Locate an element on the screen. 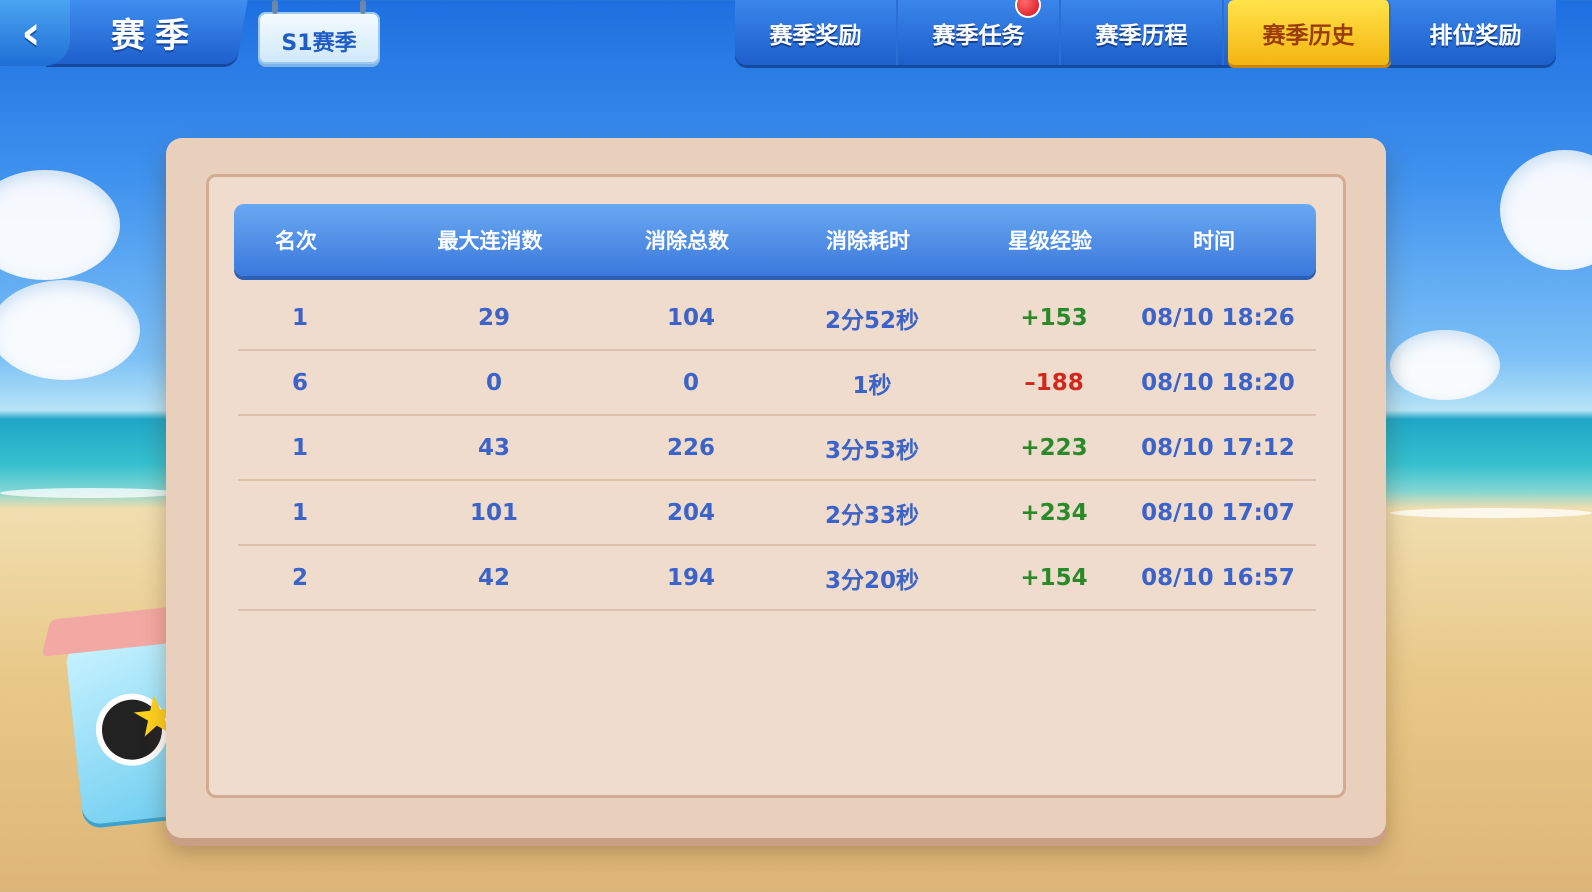  table-row: 1 101 204 2分33秒 +234 08/10 17:07 is located at coordinates (777, 513).